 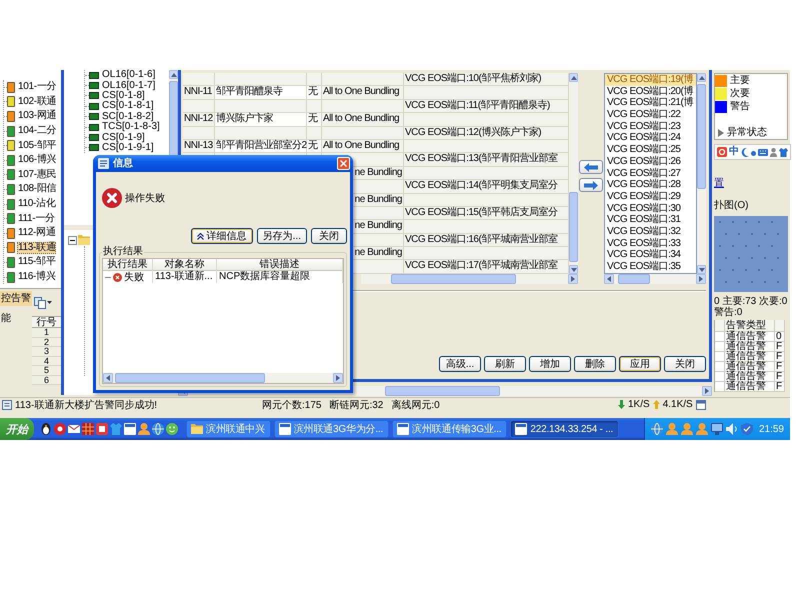 What do you see at coordinates (37, 189) in the screenshot?
I see `tree-item: 108-阳信` at bounding box center [37, 189].